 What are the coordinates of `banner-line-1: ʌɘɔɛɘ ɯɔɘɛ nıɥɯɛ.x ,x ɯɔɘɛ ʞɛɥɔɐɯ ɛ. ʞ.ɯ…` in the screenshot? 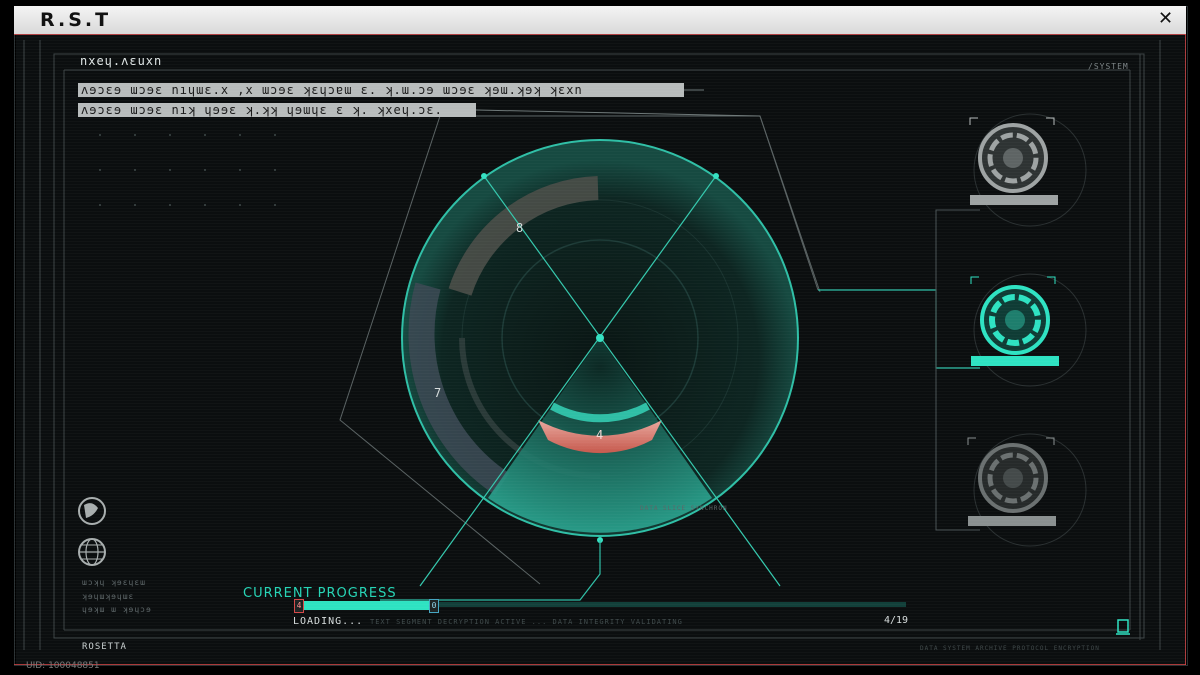 It's located at (381, 90).